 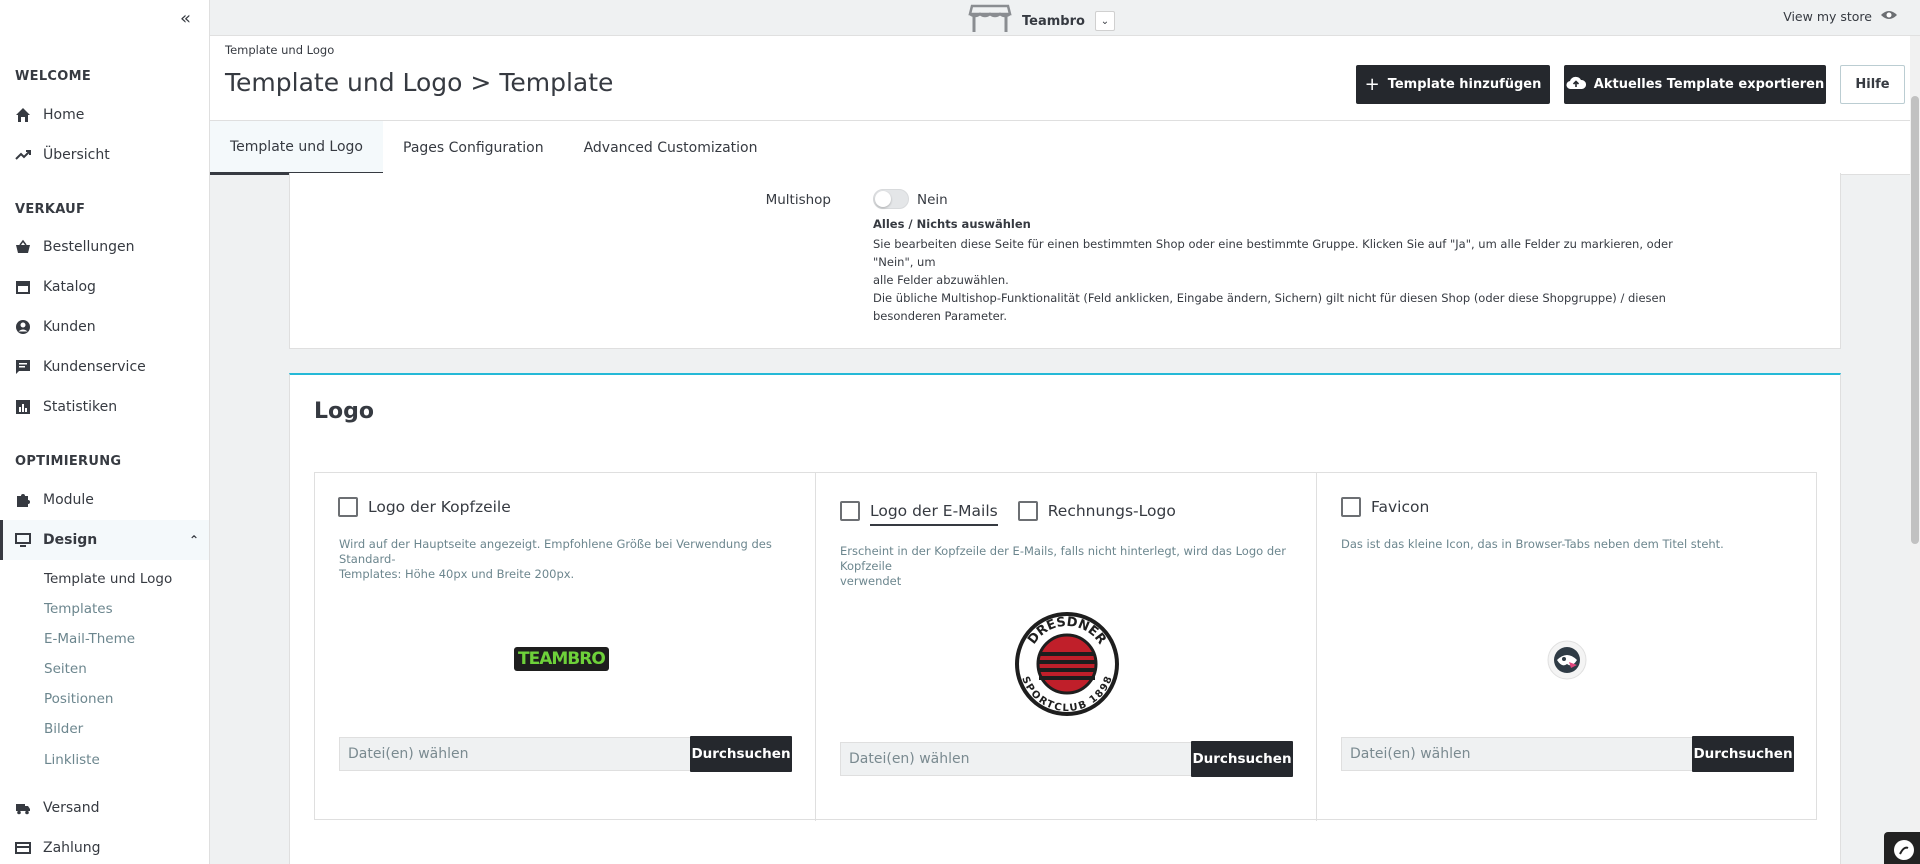 I want to click on email-logo-checkbox, so click(x=850, y=511).